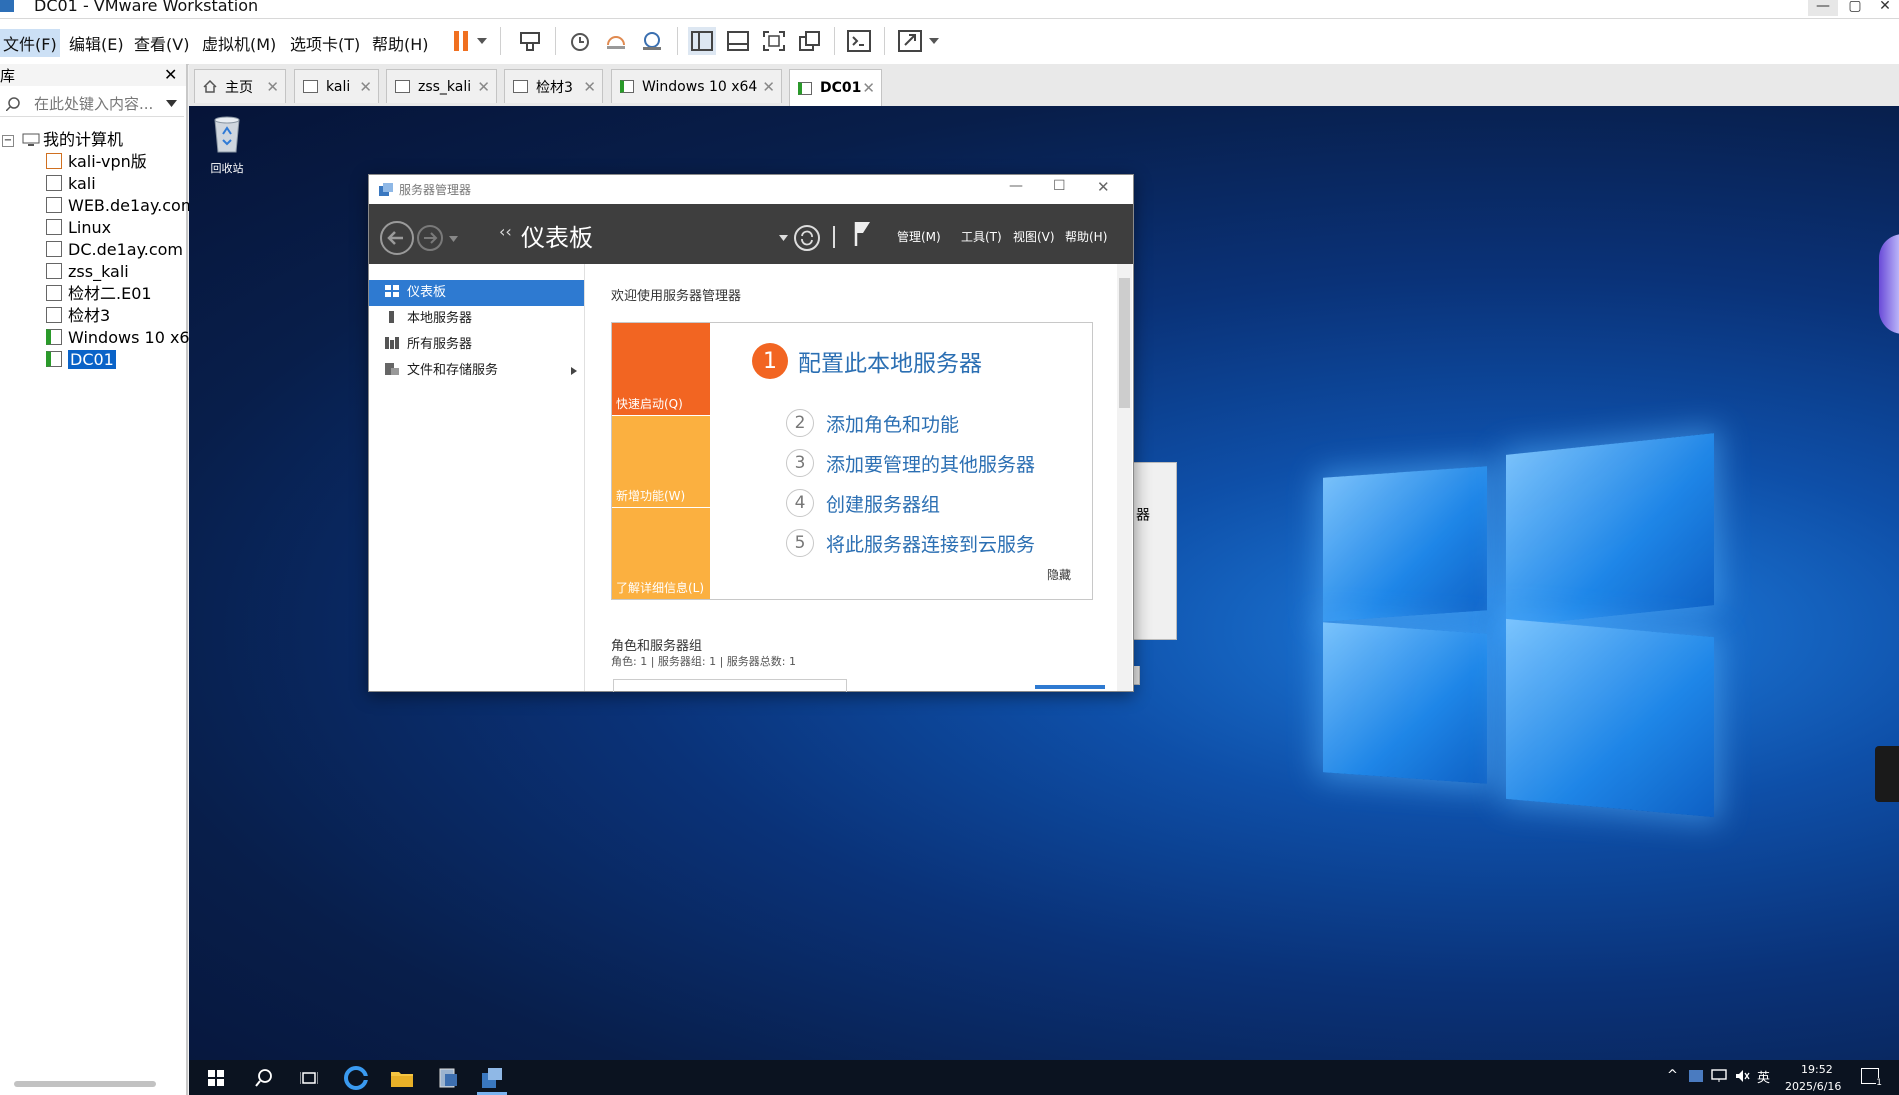 This screenshot has width=1899, height=1095. What do you see at coordinates (96, 162) in the screenshot?
I see `tree-item-kali-vpn: kali-vpn版` at bounding box center [96, 162].